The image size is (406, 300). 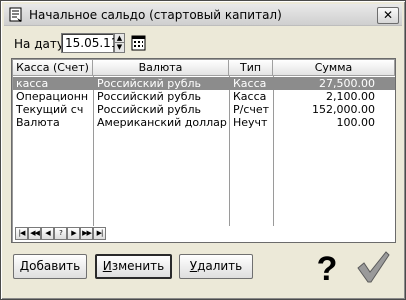 What do you see at coordinates (119, 47) in the screenshot?
I see `spin-down-icon: ▼` at bounding box center [119, 47].